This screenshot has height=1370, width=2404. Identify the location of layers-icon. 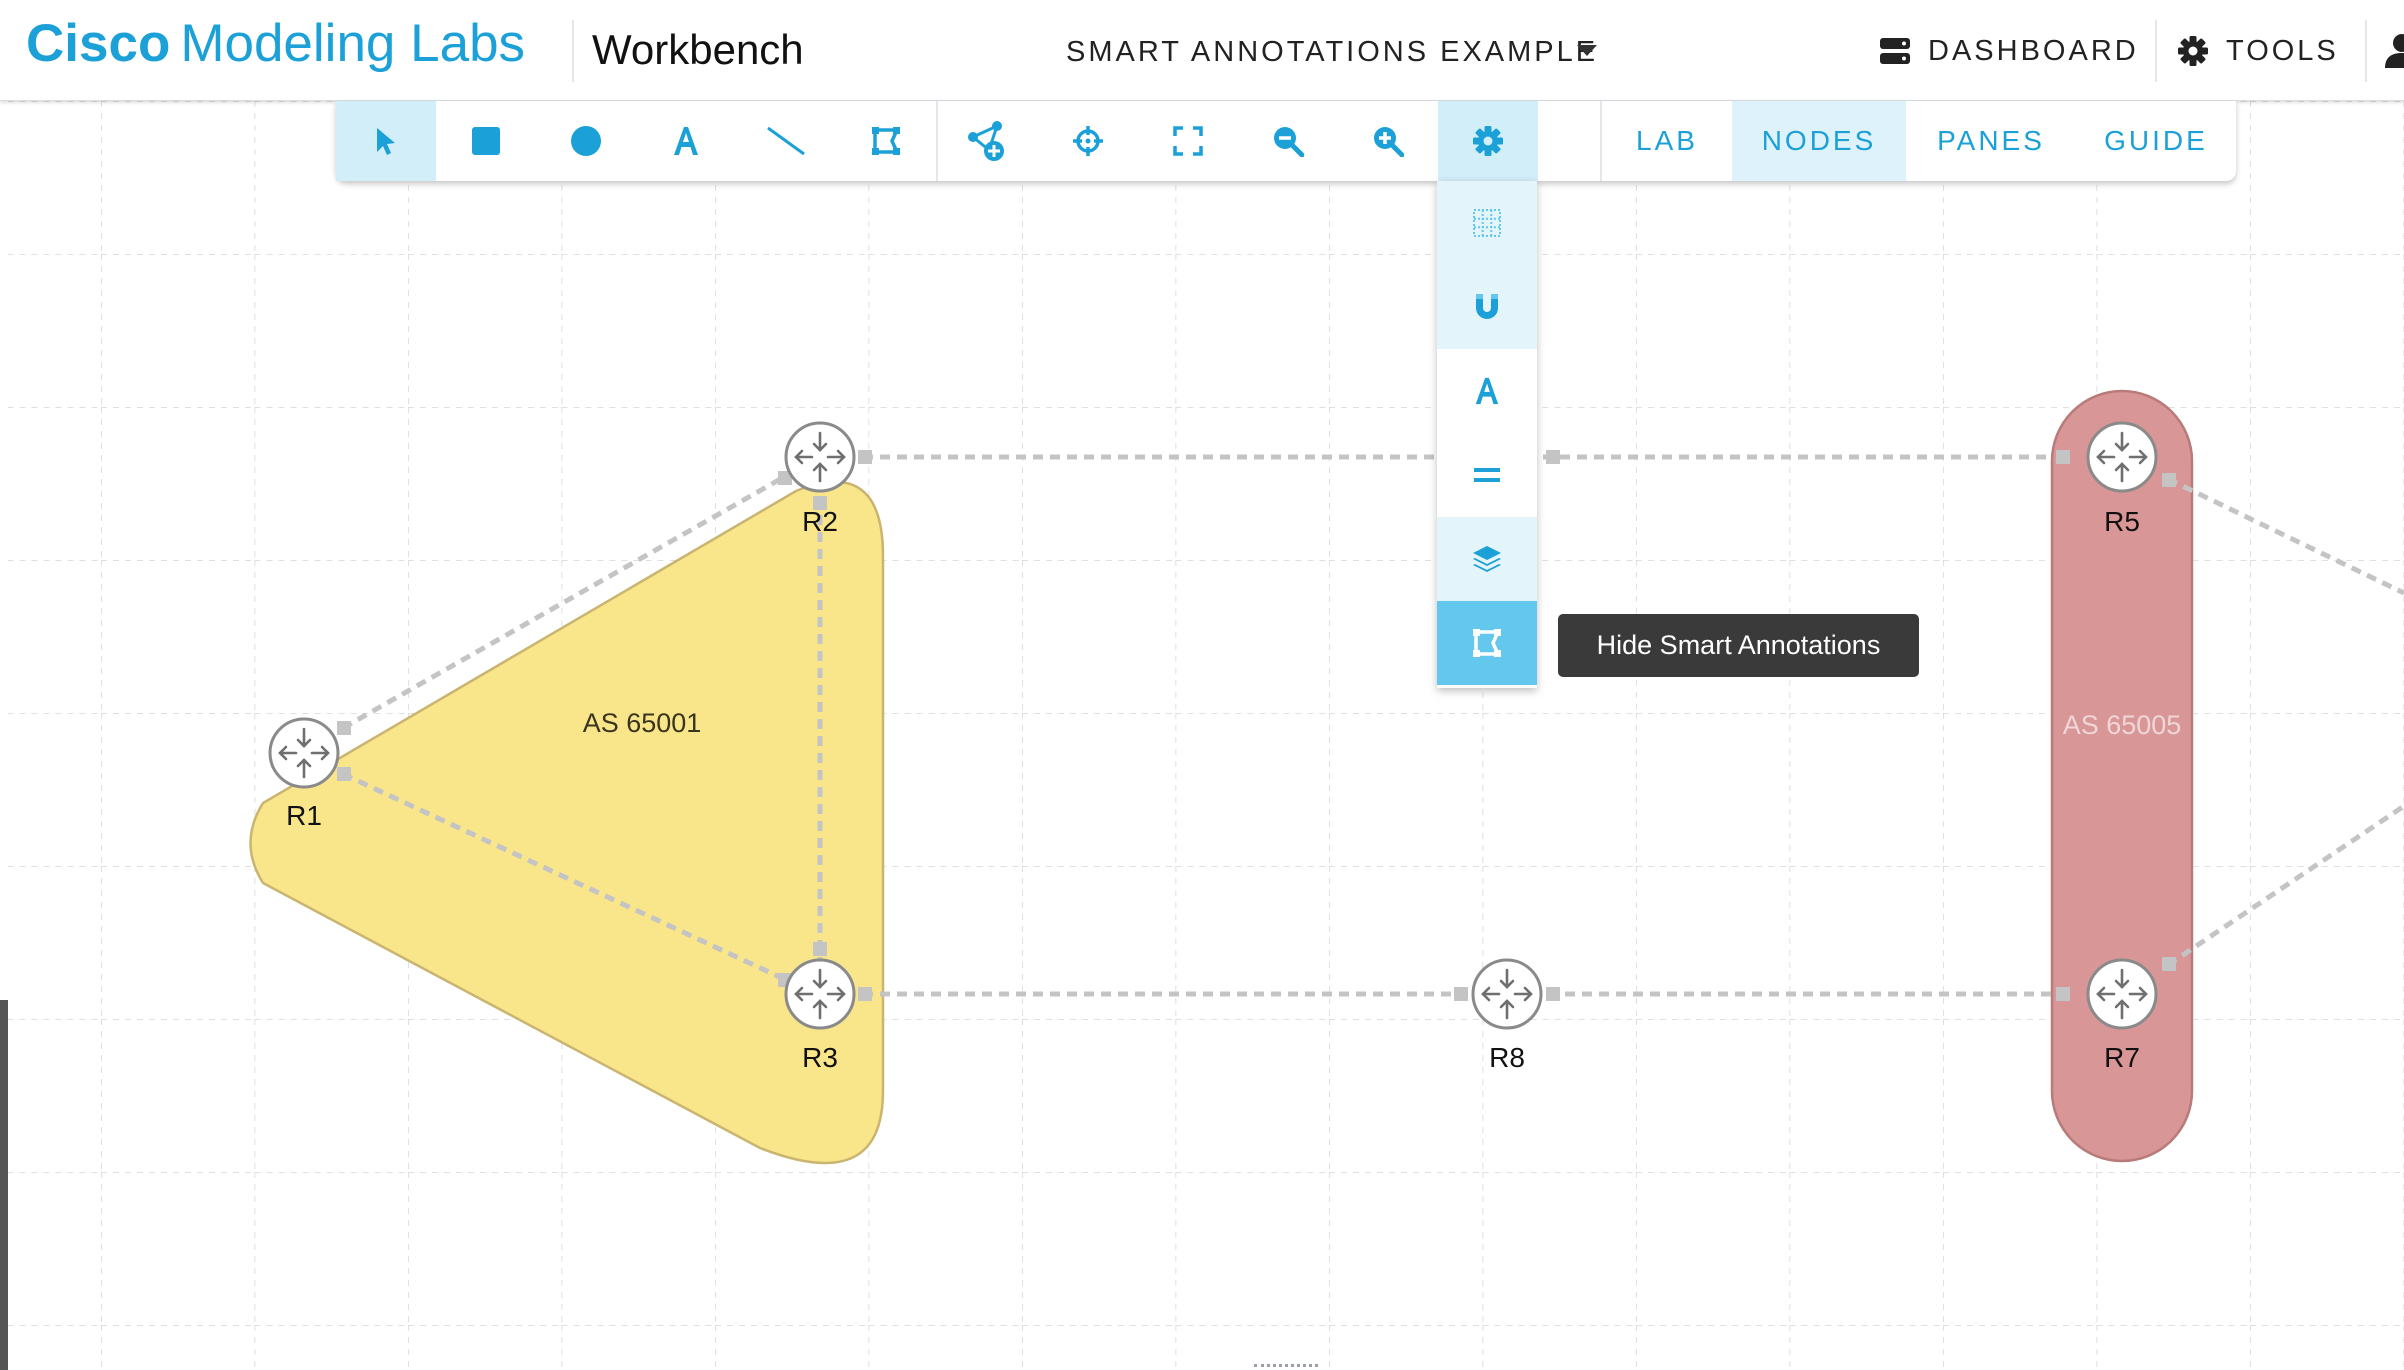
(1487, 559).